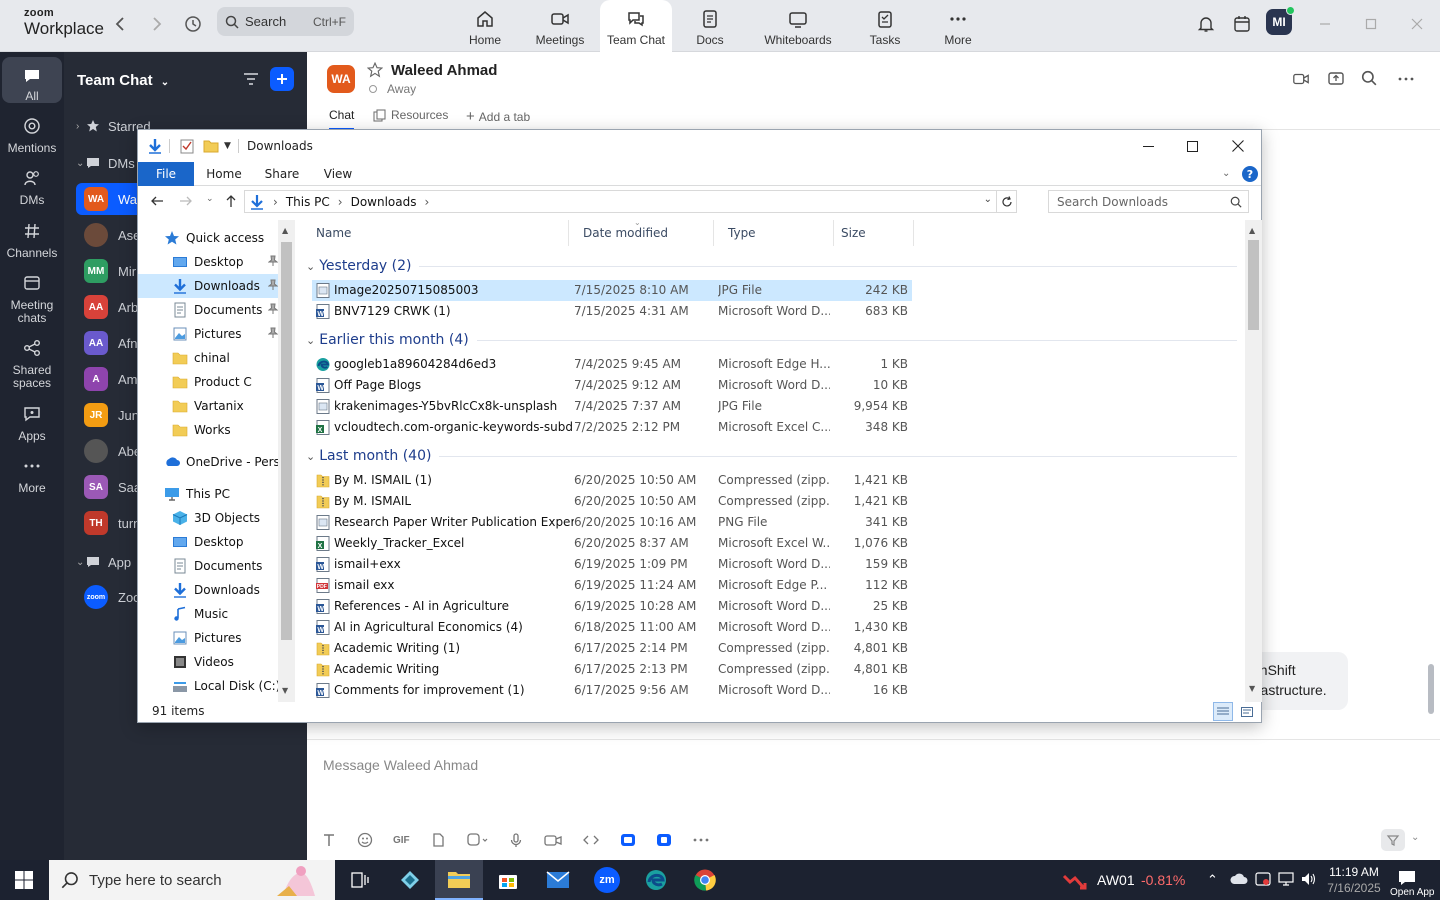 The width and height of the screenshot is (1440, 900). I want to click on nav-more: More, so click(958, 26).